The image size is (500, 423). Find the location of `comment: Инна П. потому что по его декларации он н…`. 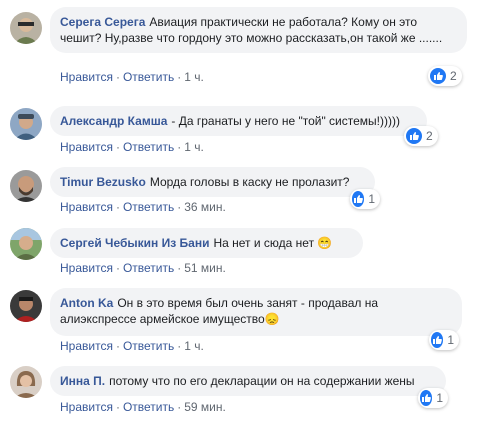

comment: Инна П. потому что по его декларации он н… is located at coordinates (250, 392).